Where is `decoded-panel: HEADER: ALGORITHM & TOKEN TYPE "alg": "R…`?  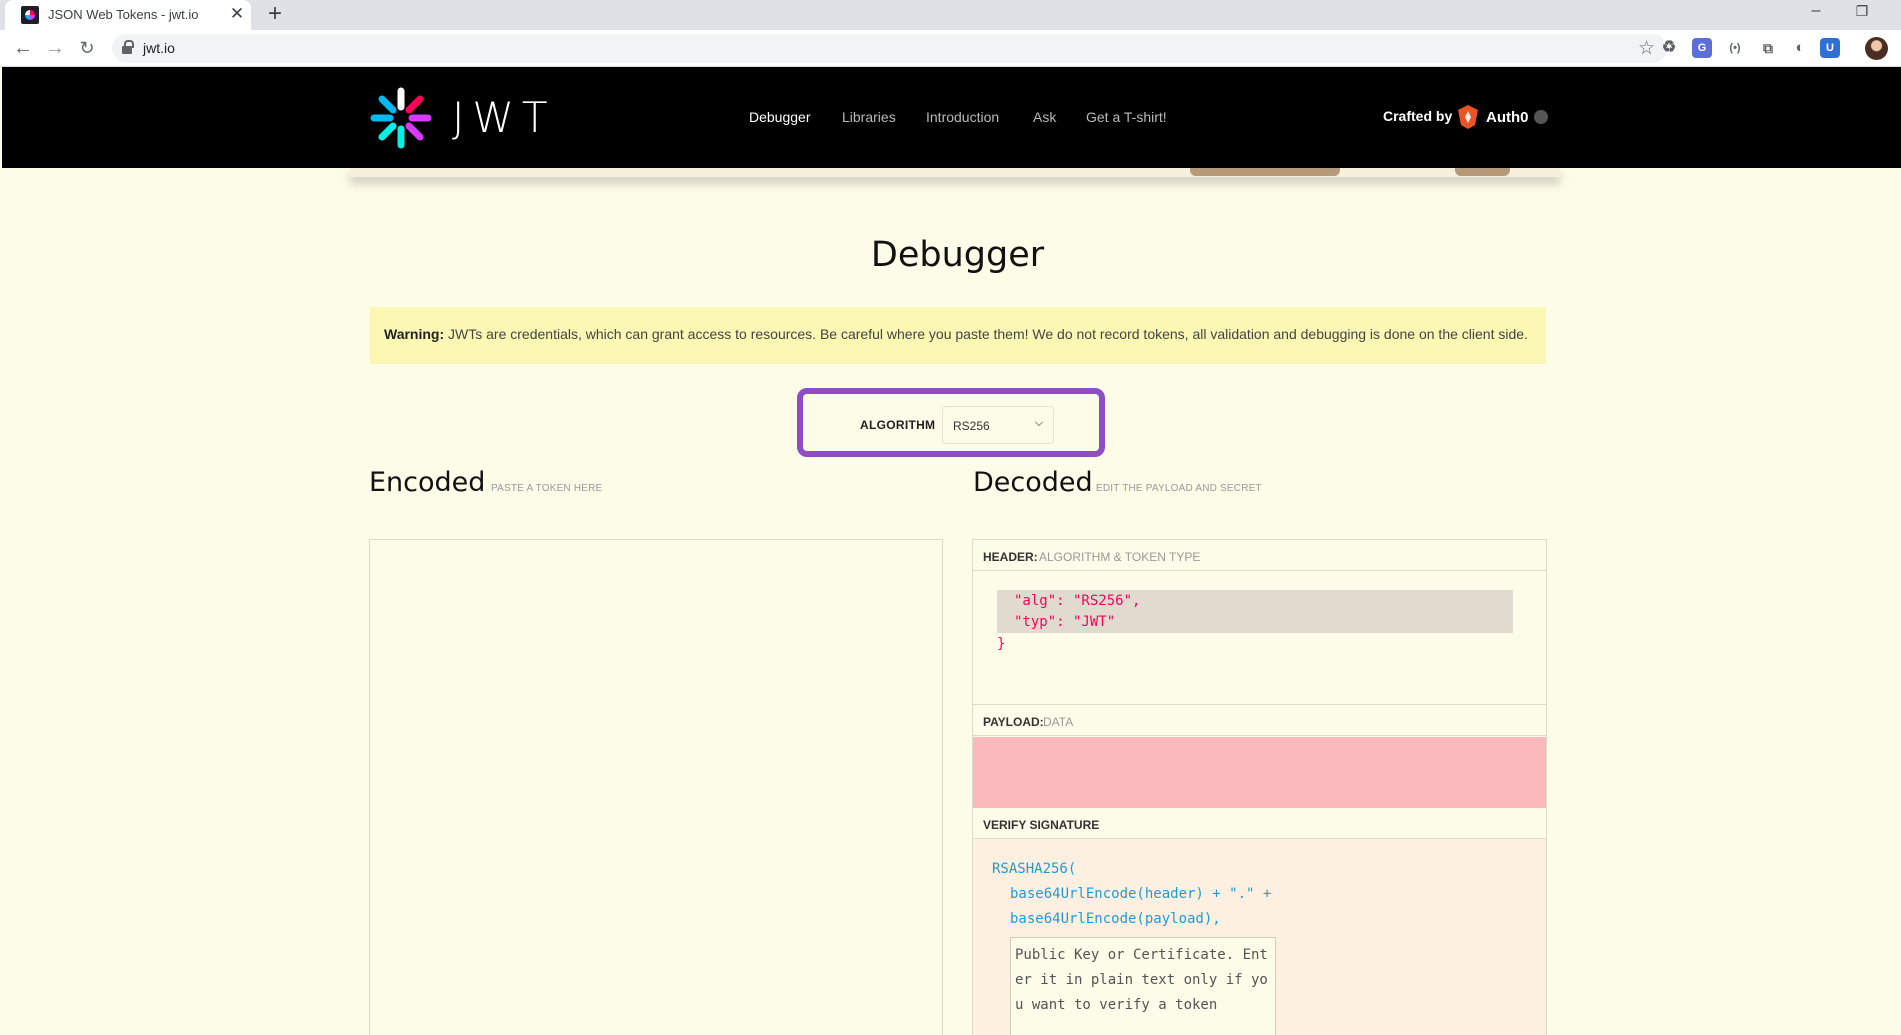
decoded-panel: HEADER: ALGORITHM & TOKEN TYPE "alg": "R… is located at coordinates (1259, 787).